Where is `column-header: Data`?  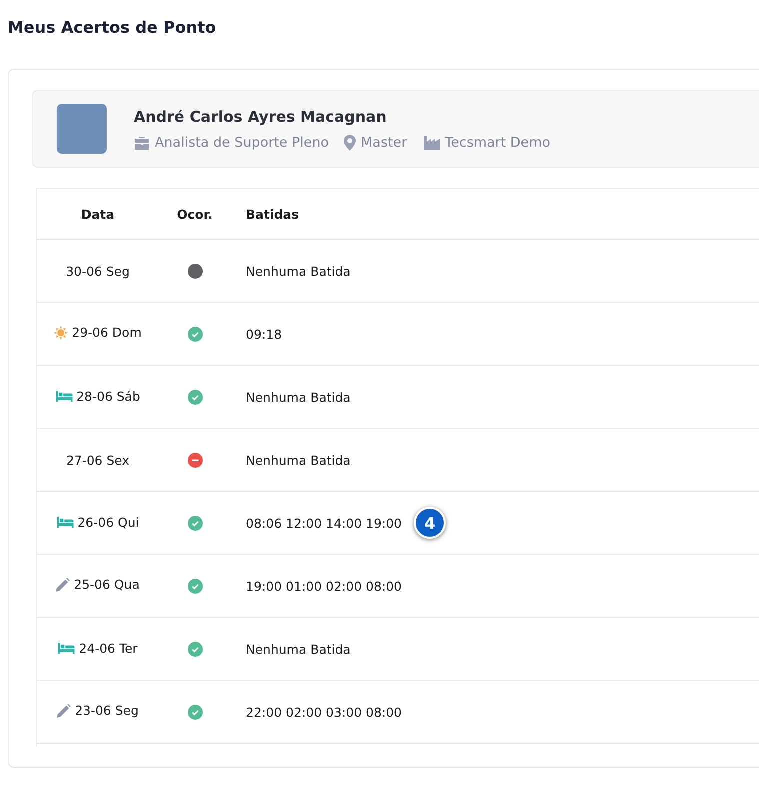 column-header: Data is located at coordinates (98, 214).